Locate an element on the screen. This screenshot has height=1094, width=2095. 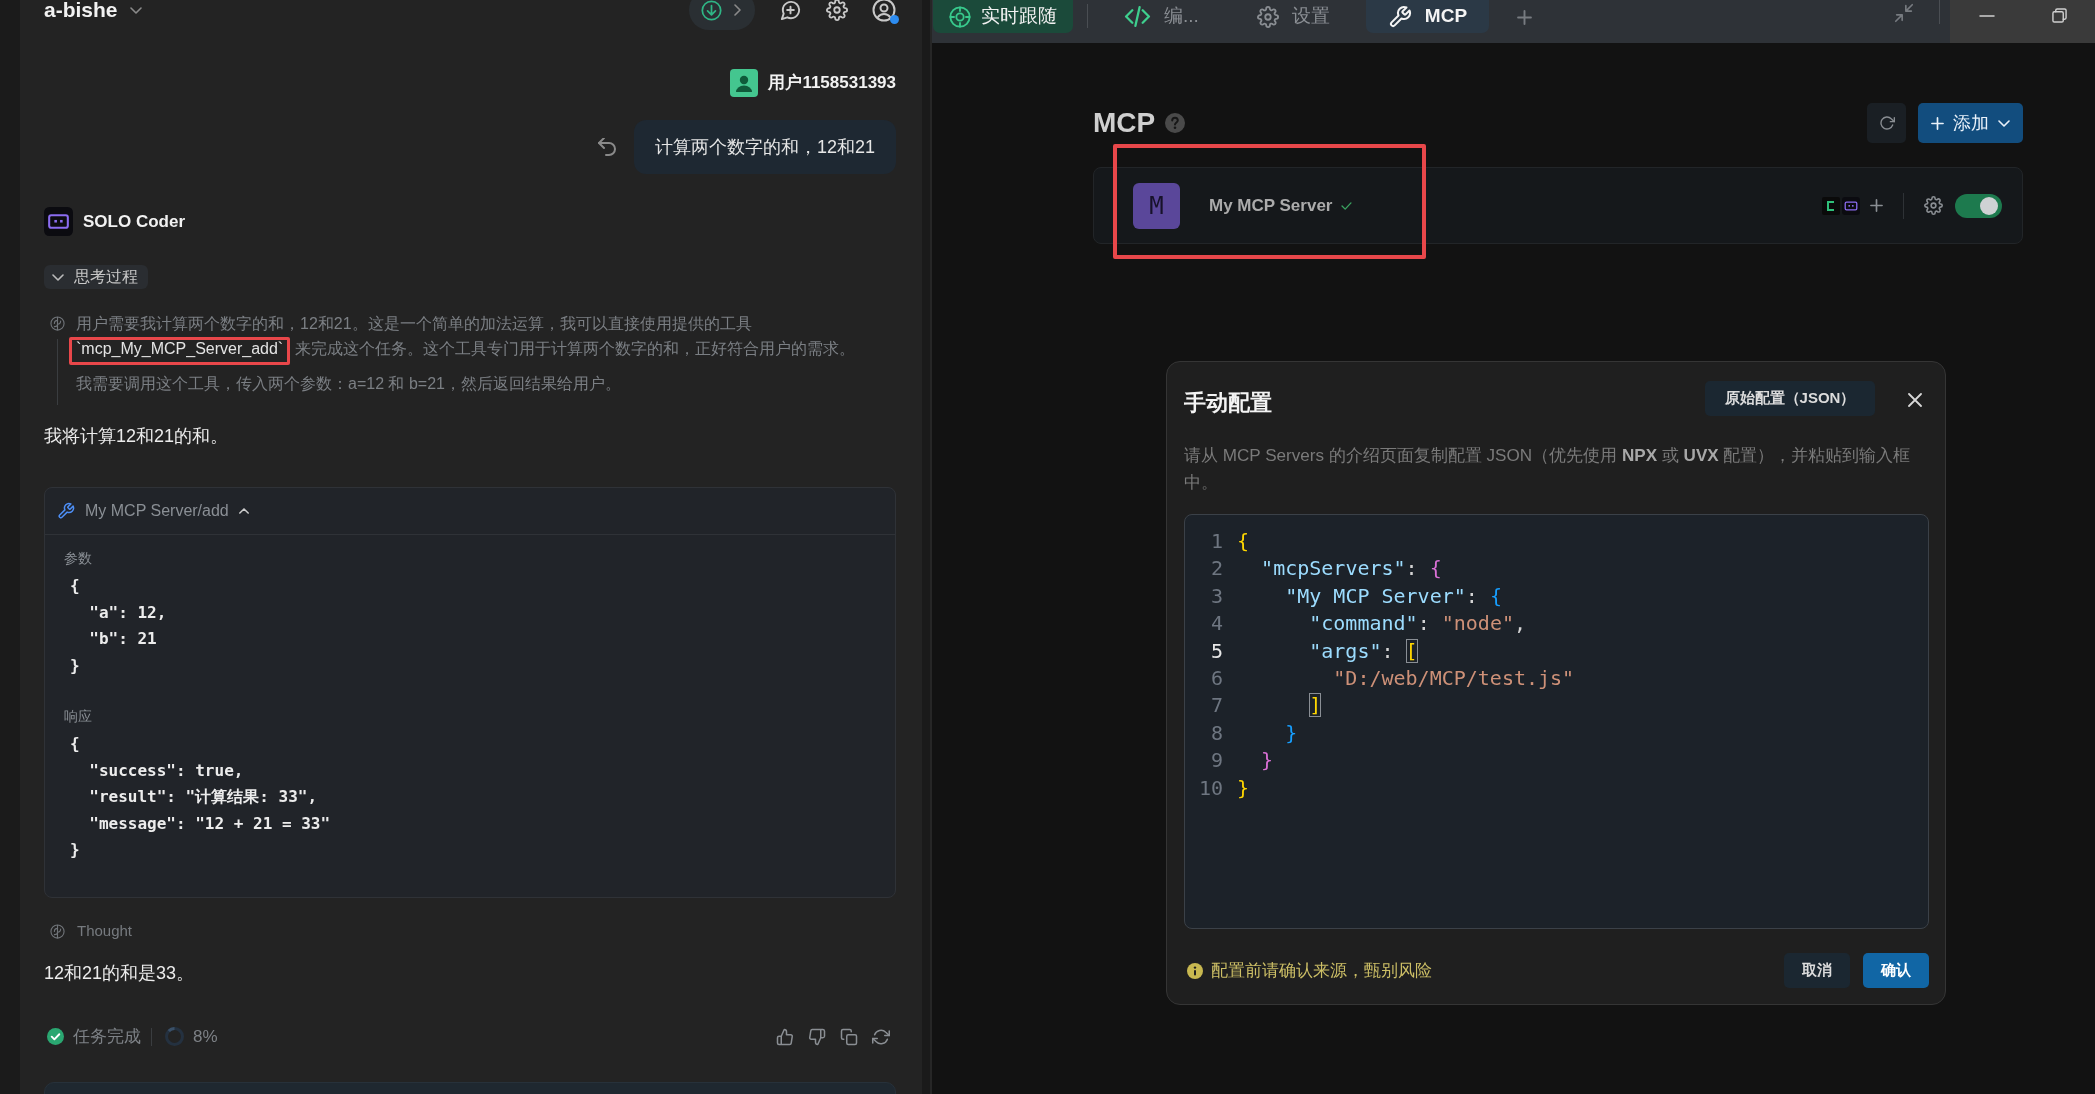
code-line: "message": "12 + 21 = 33" is located at coordinates (210, 823).